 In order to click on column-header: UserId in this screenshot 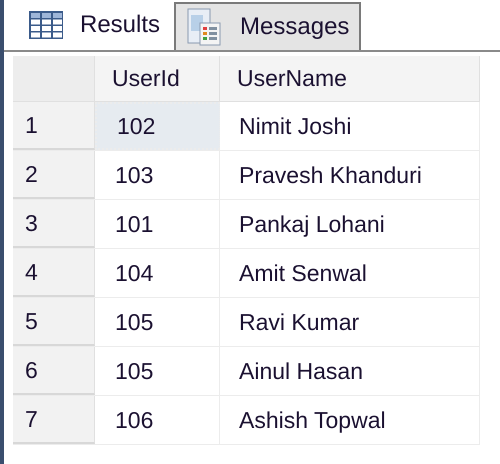, I will do `click(157, 78)`.